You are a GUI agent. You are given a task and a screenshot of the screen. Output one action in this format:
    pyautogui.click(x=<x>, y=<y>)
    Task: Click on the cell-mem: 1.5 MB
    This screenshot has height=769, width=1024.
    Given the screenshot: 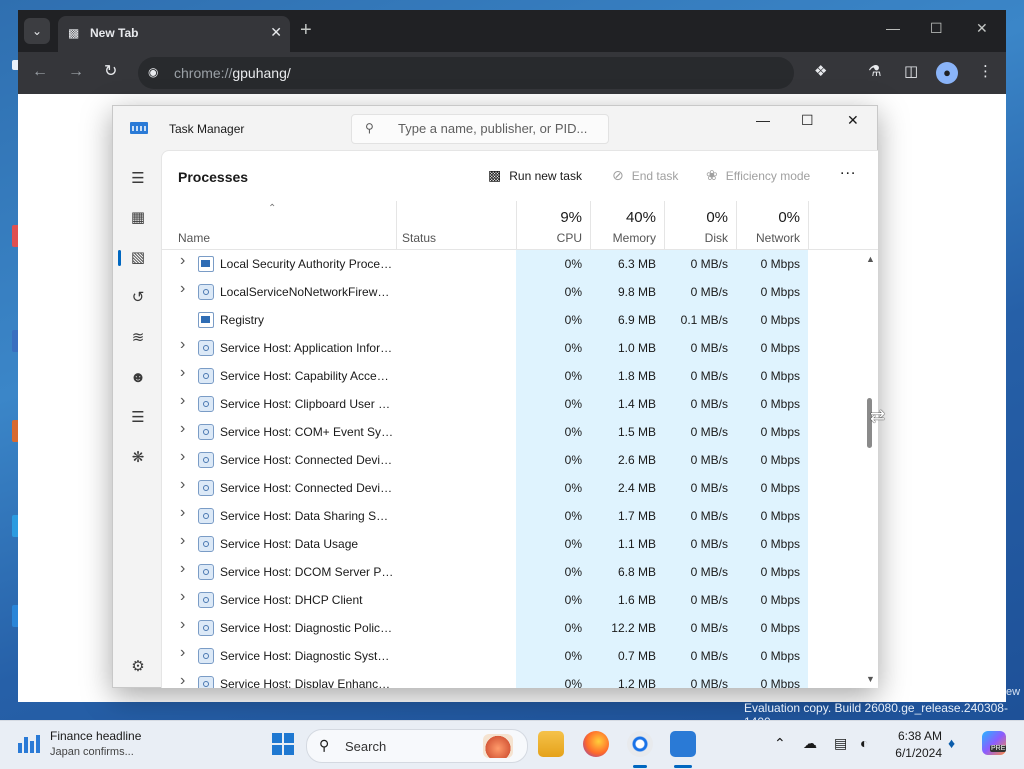 What is the action you would take?
    pyautogui.click(x=636, y=432)
    